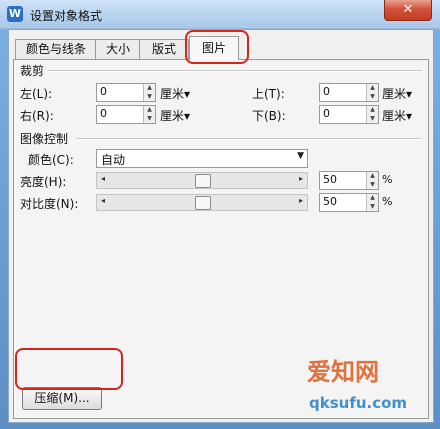 This screenshot has width=440, height=429. I want to click on crop-left-arrows: ▲ ▼, so click(149, 92).